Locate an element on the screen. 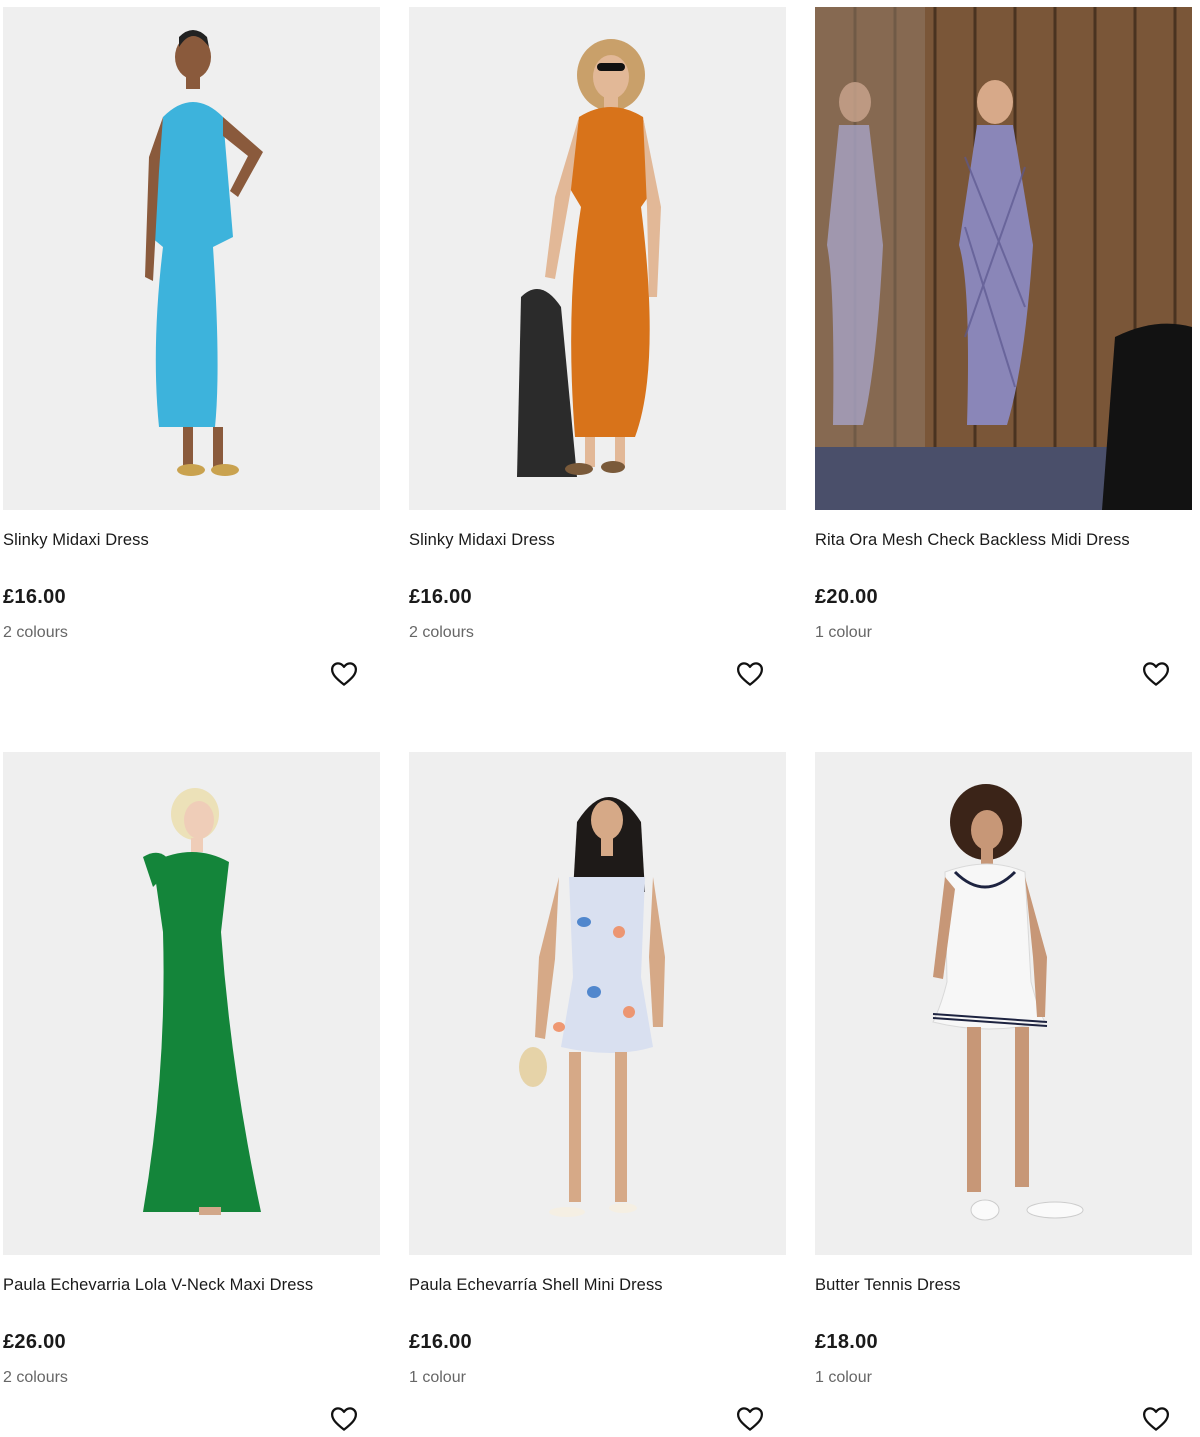 The width and height of the screenshot is (1200, 1437). product-title: Rita Ora Mesh Check Backless Midi Dress is located at coordinates (972, 540).